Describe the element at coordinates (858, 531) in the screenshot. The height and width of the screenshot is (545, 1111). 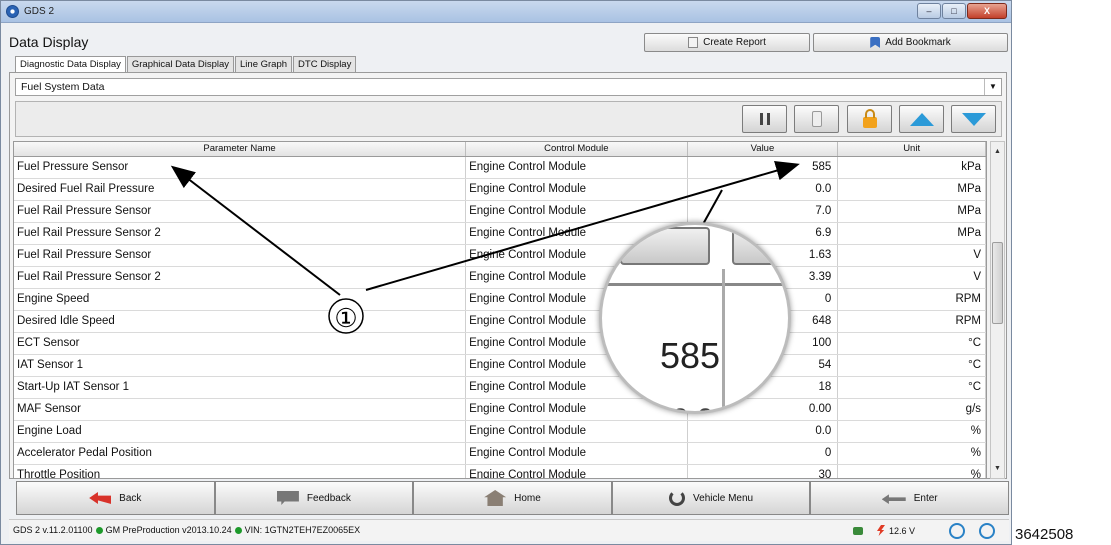
I see `vehicle-connection-icon` at that location.